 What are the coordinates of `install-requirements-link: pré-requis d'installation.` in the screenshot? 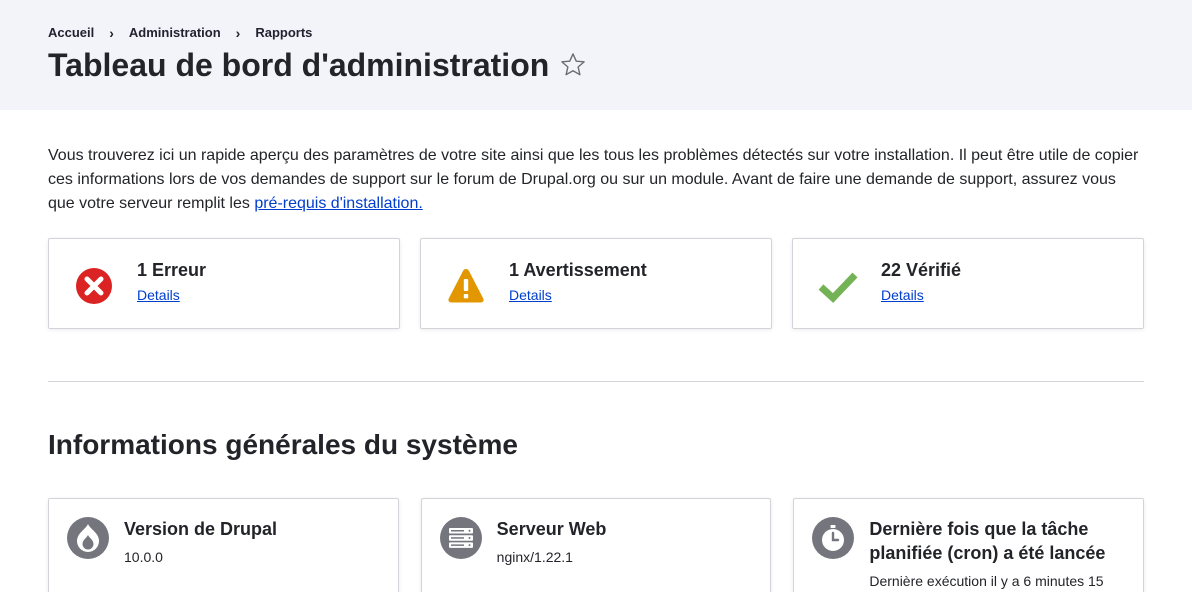 It's located at (338, 203).